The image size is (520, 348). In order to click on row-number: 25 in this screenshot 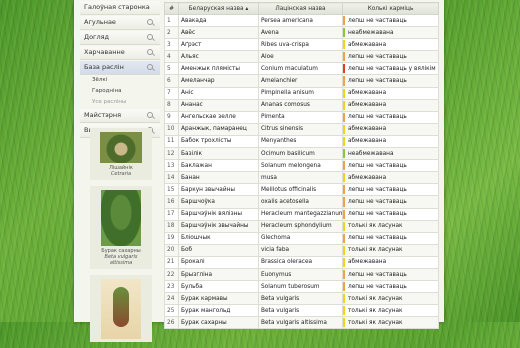, I will do `click(171, 311)`.